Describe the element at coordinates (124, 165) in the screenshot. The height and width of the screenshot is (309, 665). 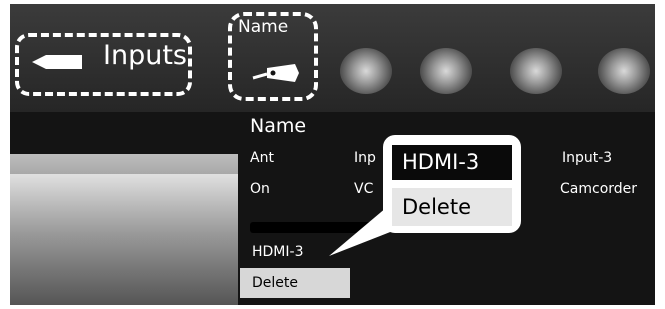
I see `side-panel-top` at that location.